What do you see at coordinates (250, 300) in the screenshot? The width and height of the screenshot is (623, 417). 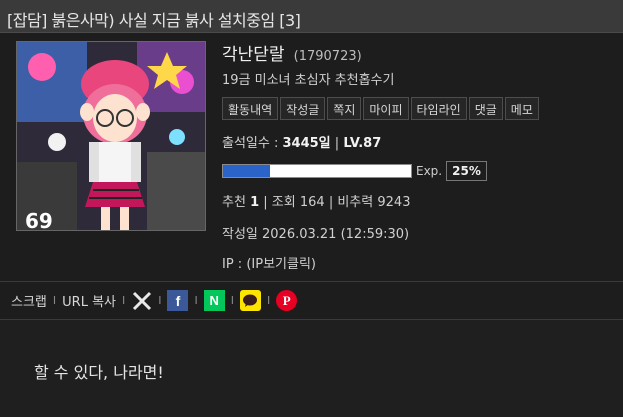 I see `kakao-icon` at bounding box center [250, 300].